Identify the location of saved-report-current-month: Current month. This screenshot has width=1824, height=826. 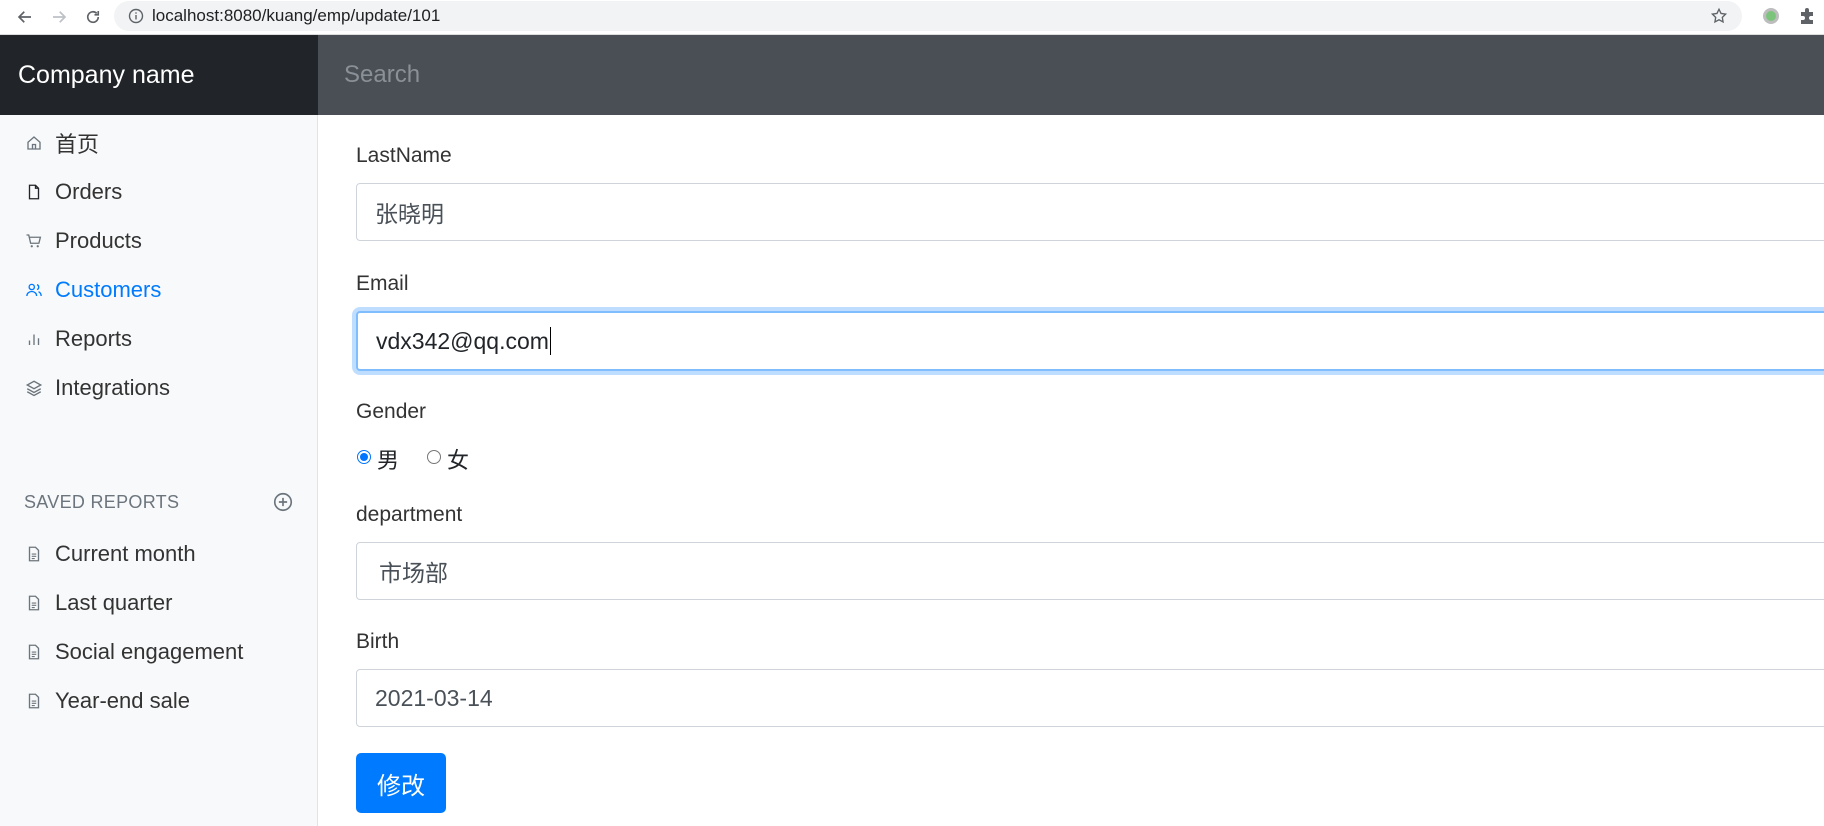
(159, 554).